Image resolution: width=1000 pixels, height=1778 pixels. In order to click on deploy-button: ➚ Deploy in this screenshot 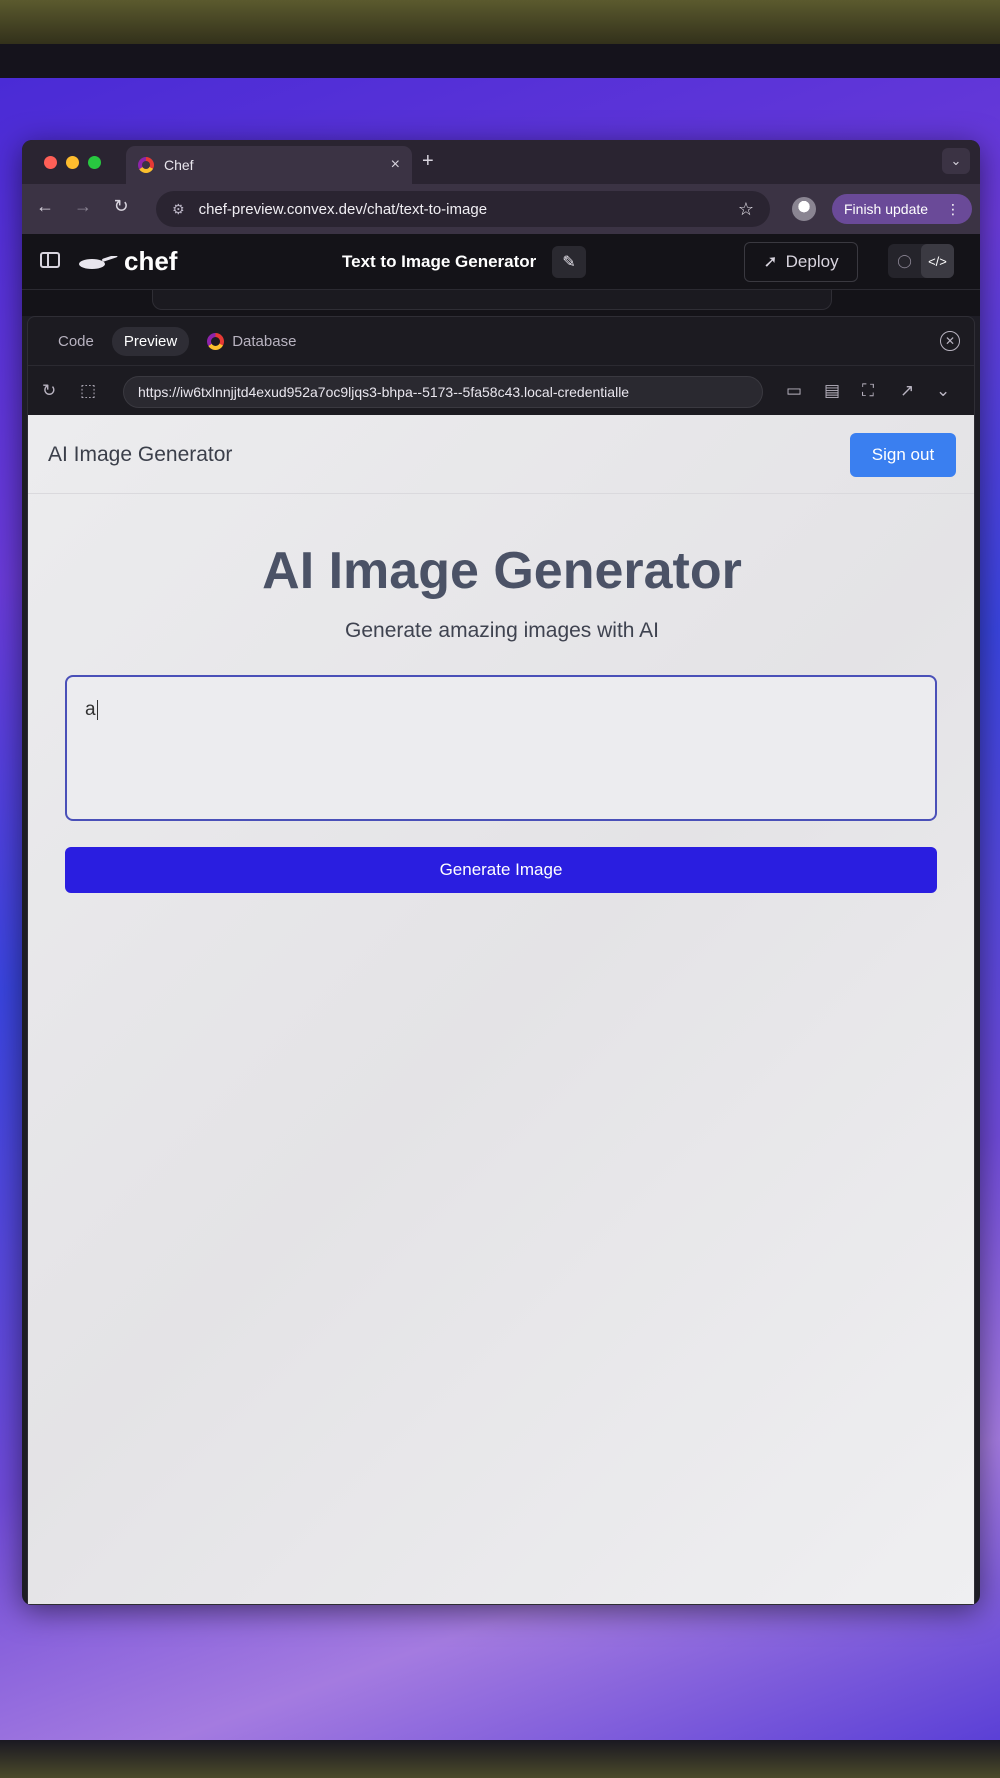, I will do `click(801, 262)`.